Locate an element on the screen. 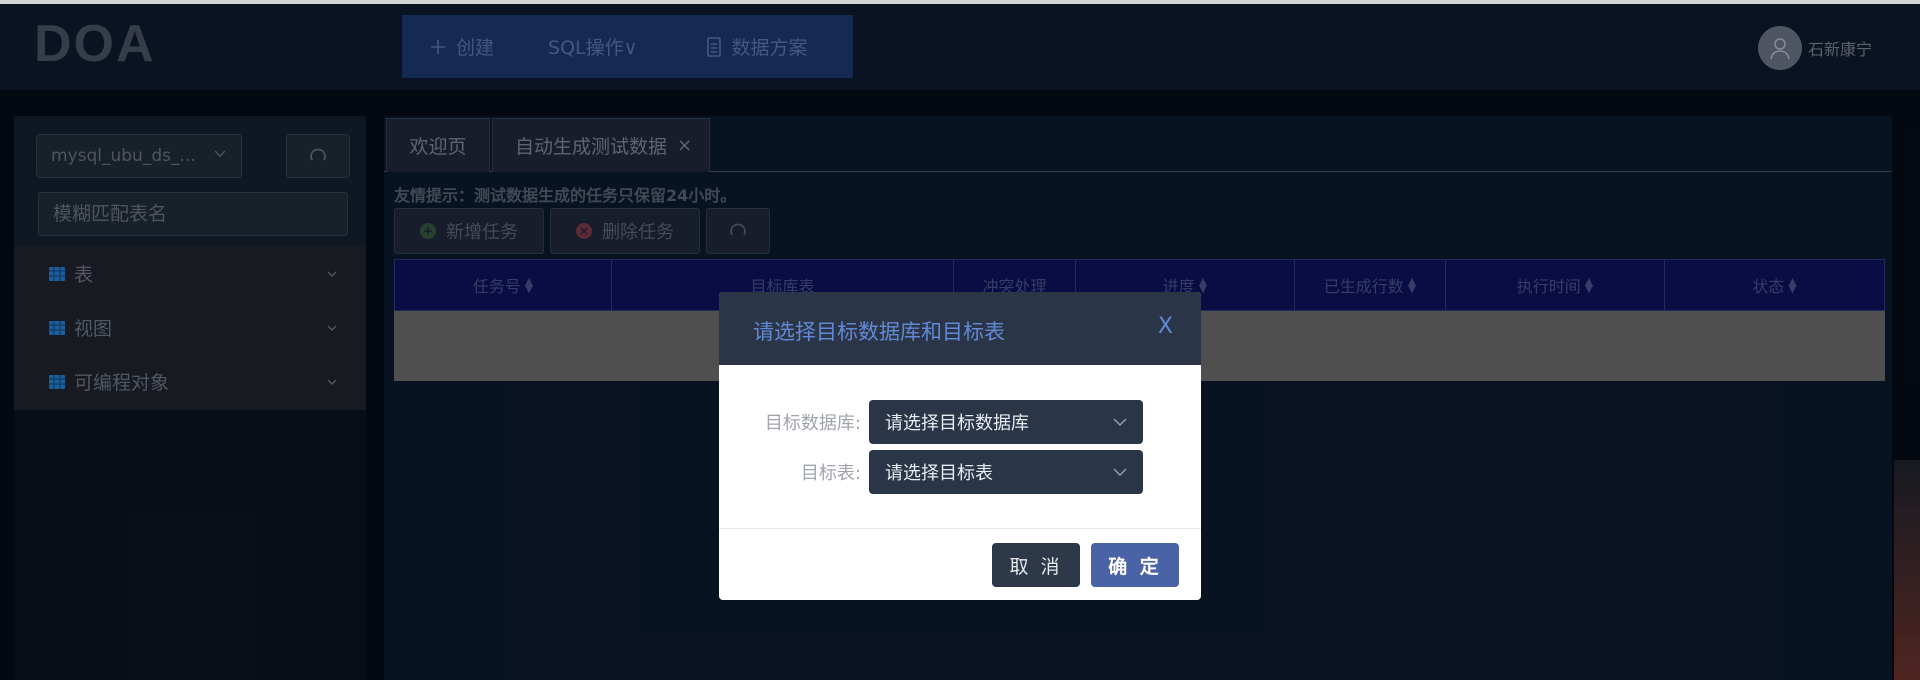 Image resolution: width=1920 pixels, height=680 pixels. target-table-select: 请选择目标表 is located at coordinates (1006, 472).